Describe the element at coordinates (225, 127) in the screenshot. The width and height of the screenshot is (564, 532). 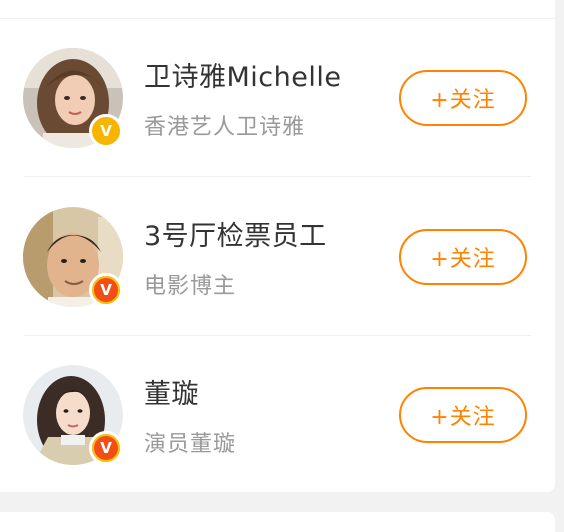
I see `user-description: 香港艺人卫诗雅` at that location.